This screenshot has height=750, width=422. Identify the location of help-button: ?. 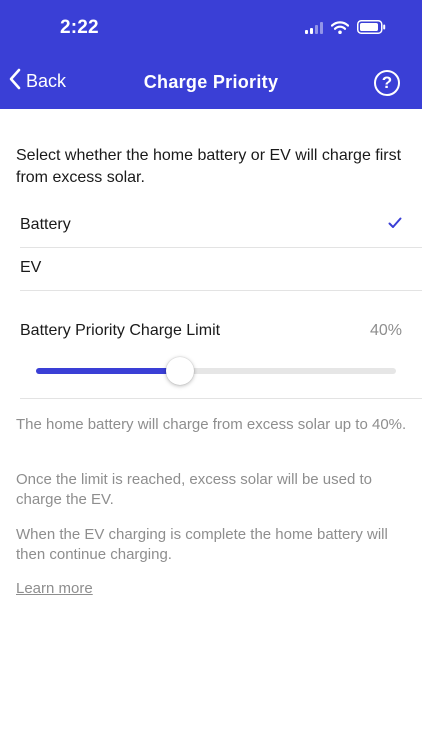
(387, 83).